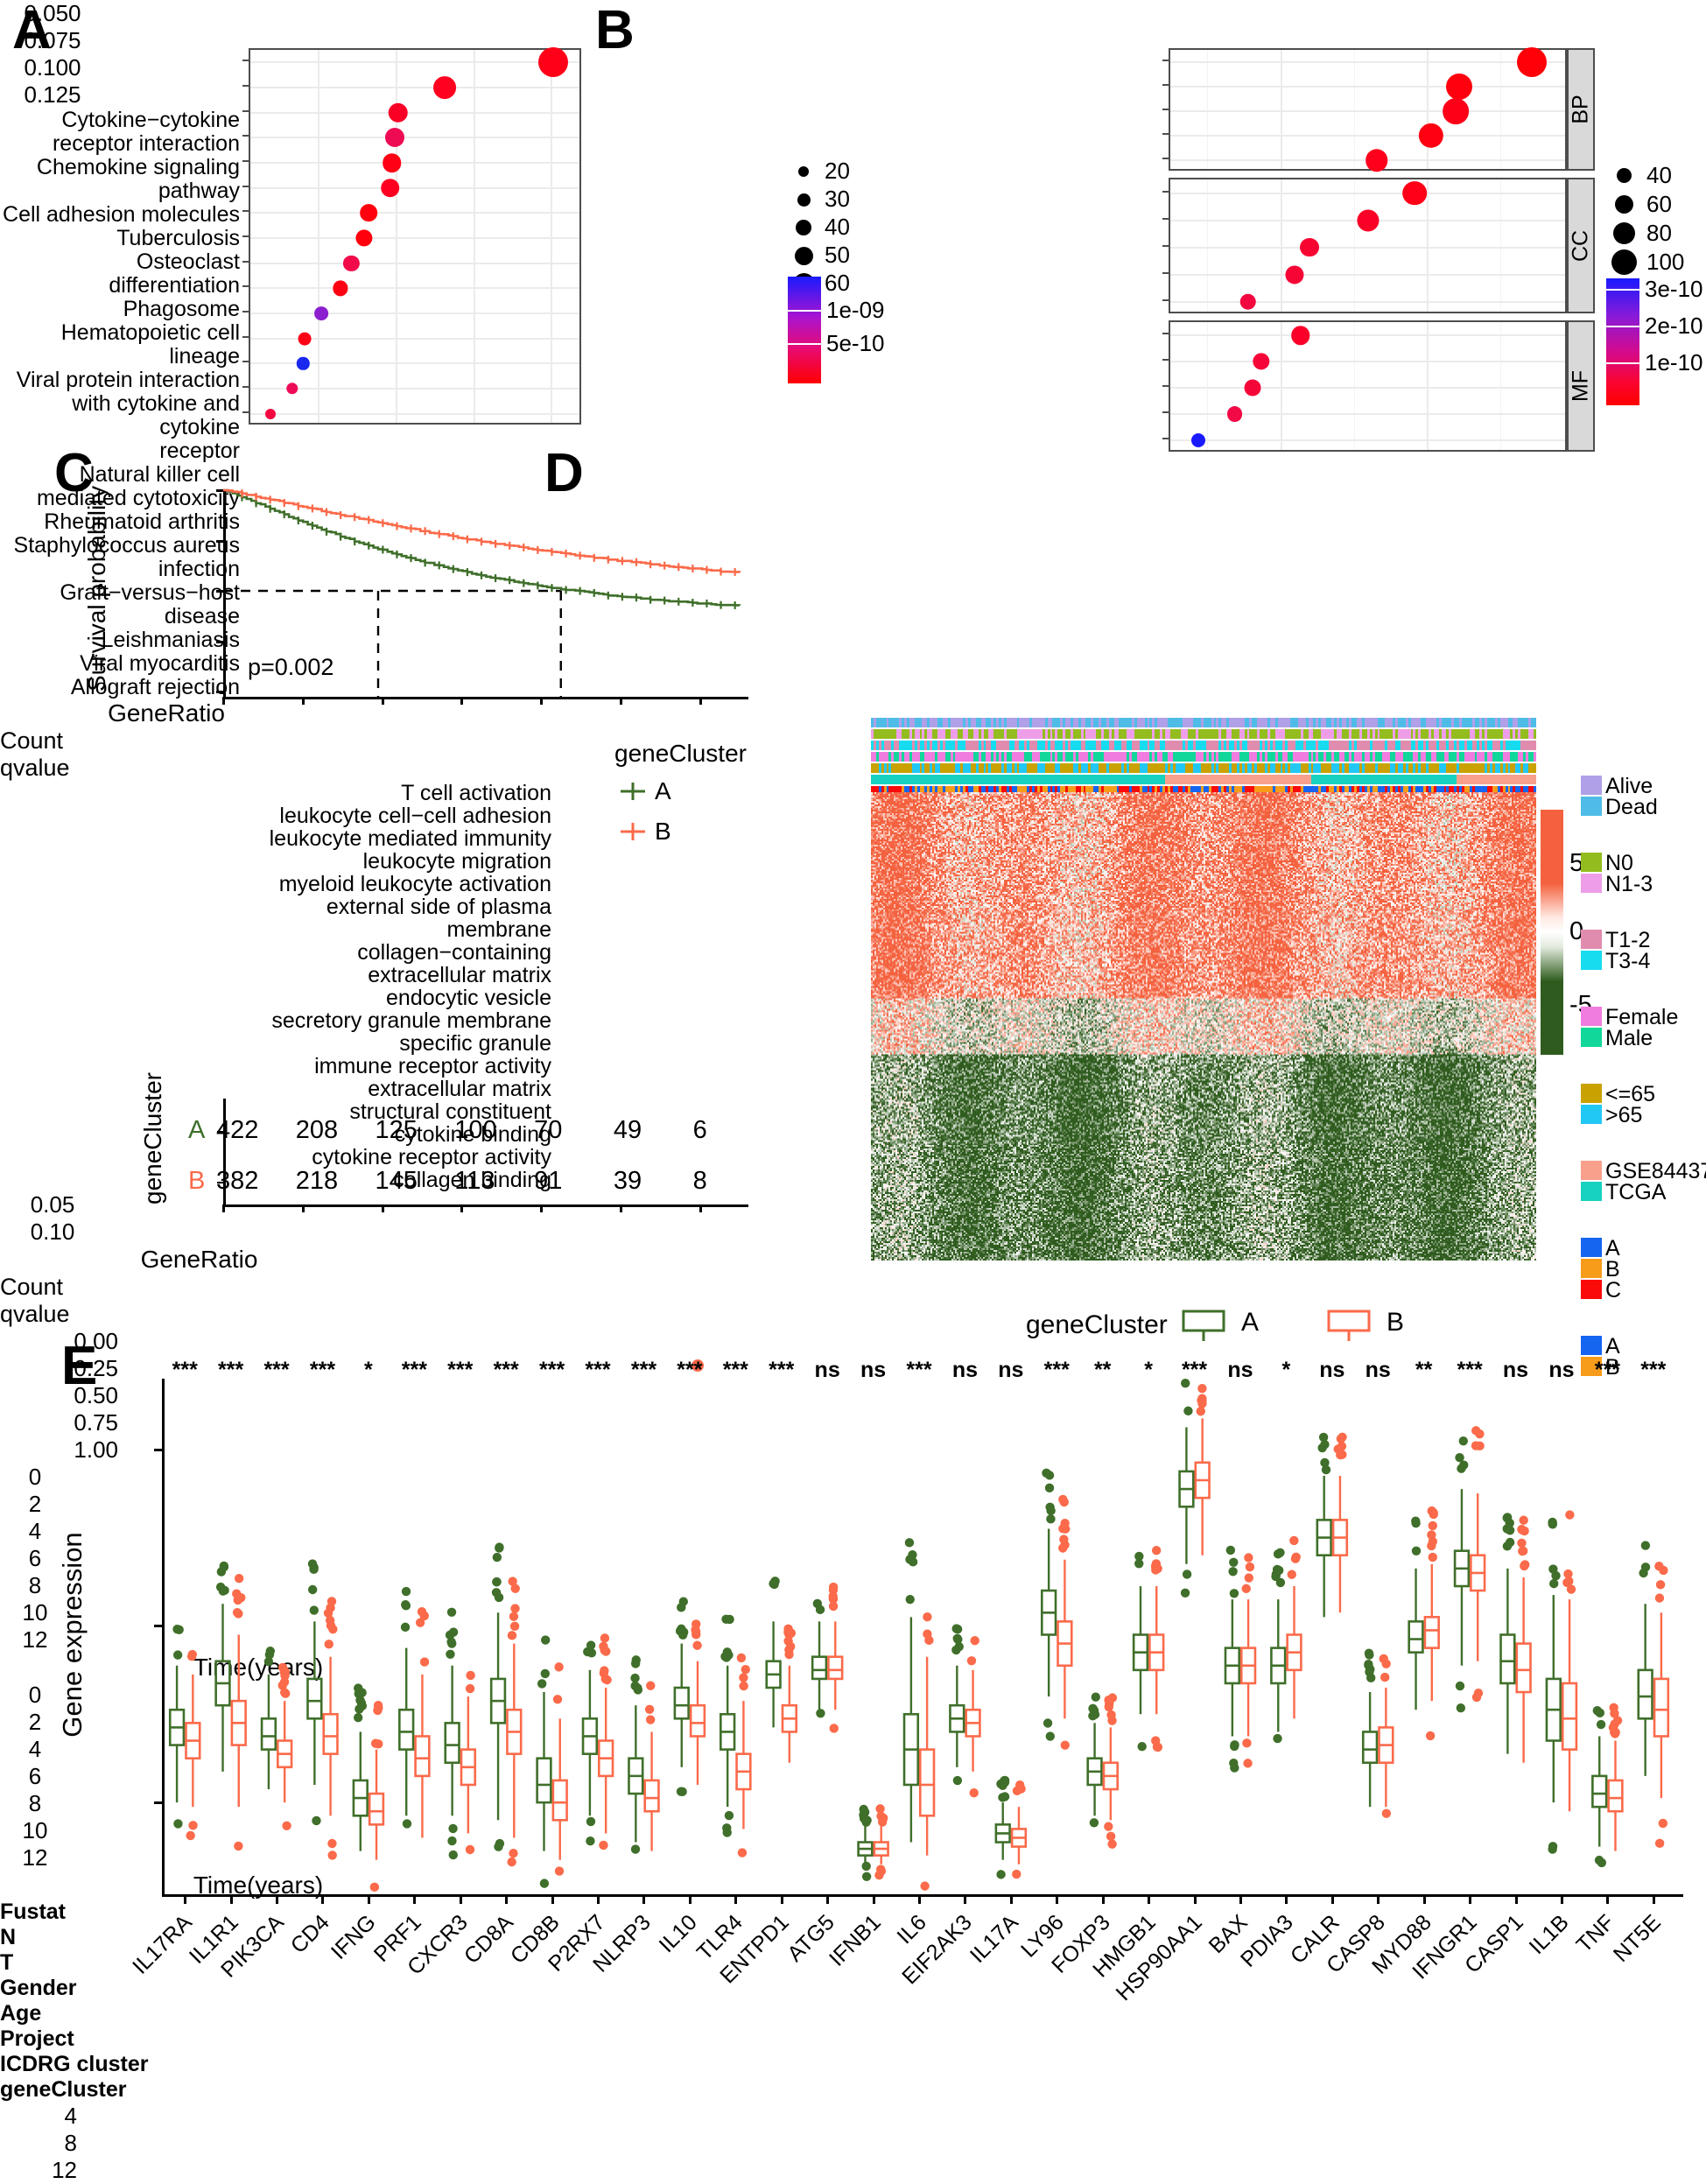 The height and width of the screenshot is (2184, 1706). What do you see at coordinates (475, 1043) in the screenshot?
I see `panel-b-category-label: specific granule` at bounding box center [475, 1043].